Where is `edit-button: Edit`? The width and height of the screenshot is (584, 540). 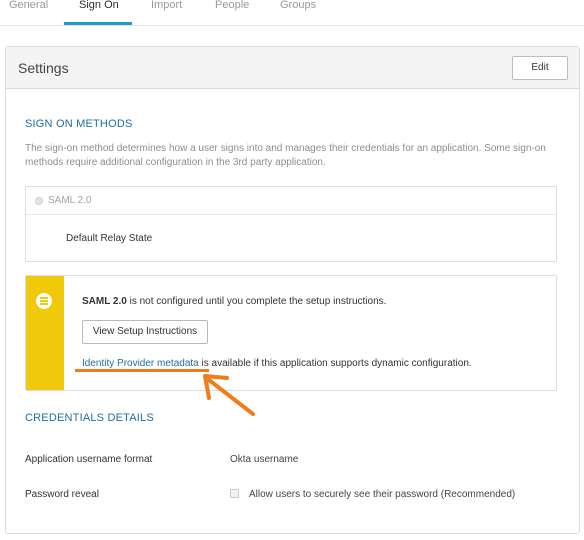
edit-button: Edit is located at coordinates (540, 68).